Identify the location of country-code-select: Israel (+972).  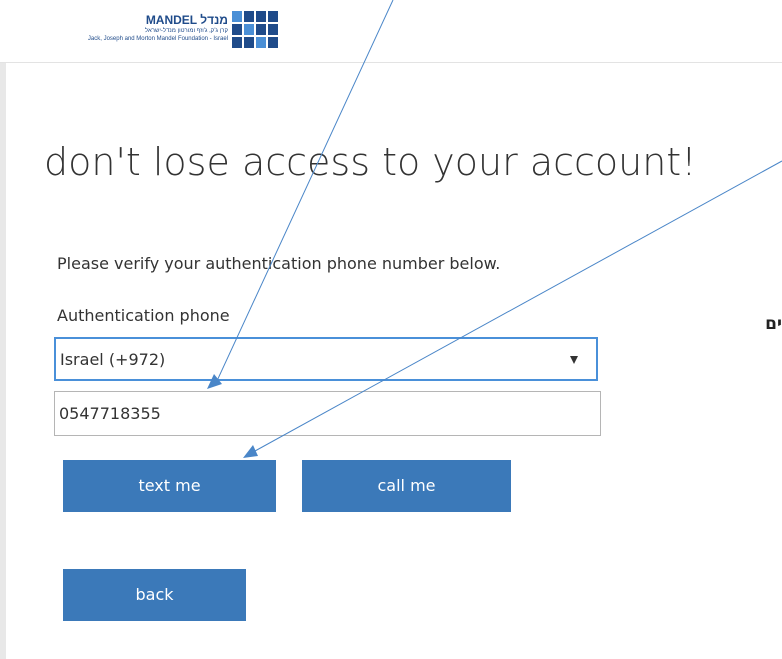
(326, 359).